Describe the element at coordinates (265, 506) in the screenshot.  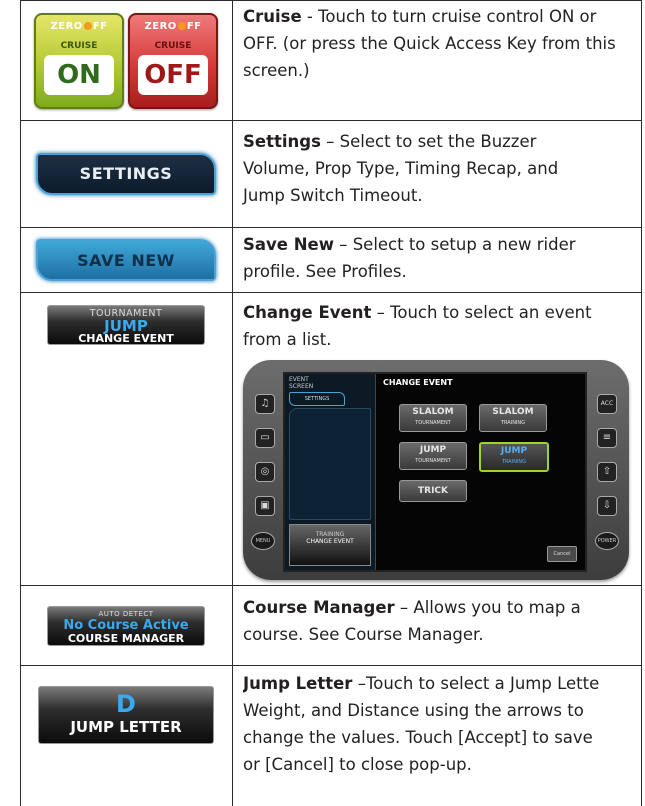
I see `display-icon: ▣` at that location.